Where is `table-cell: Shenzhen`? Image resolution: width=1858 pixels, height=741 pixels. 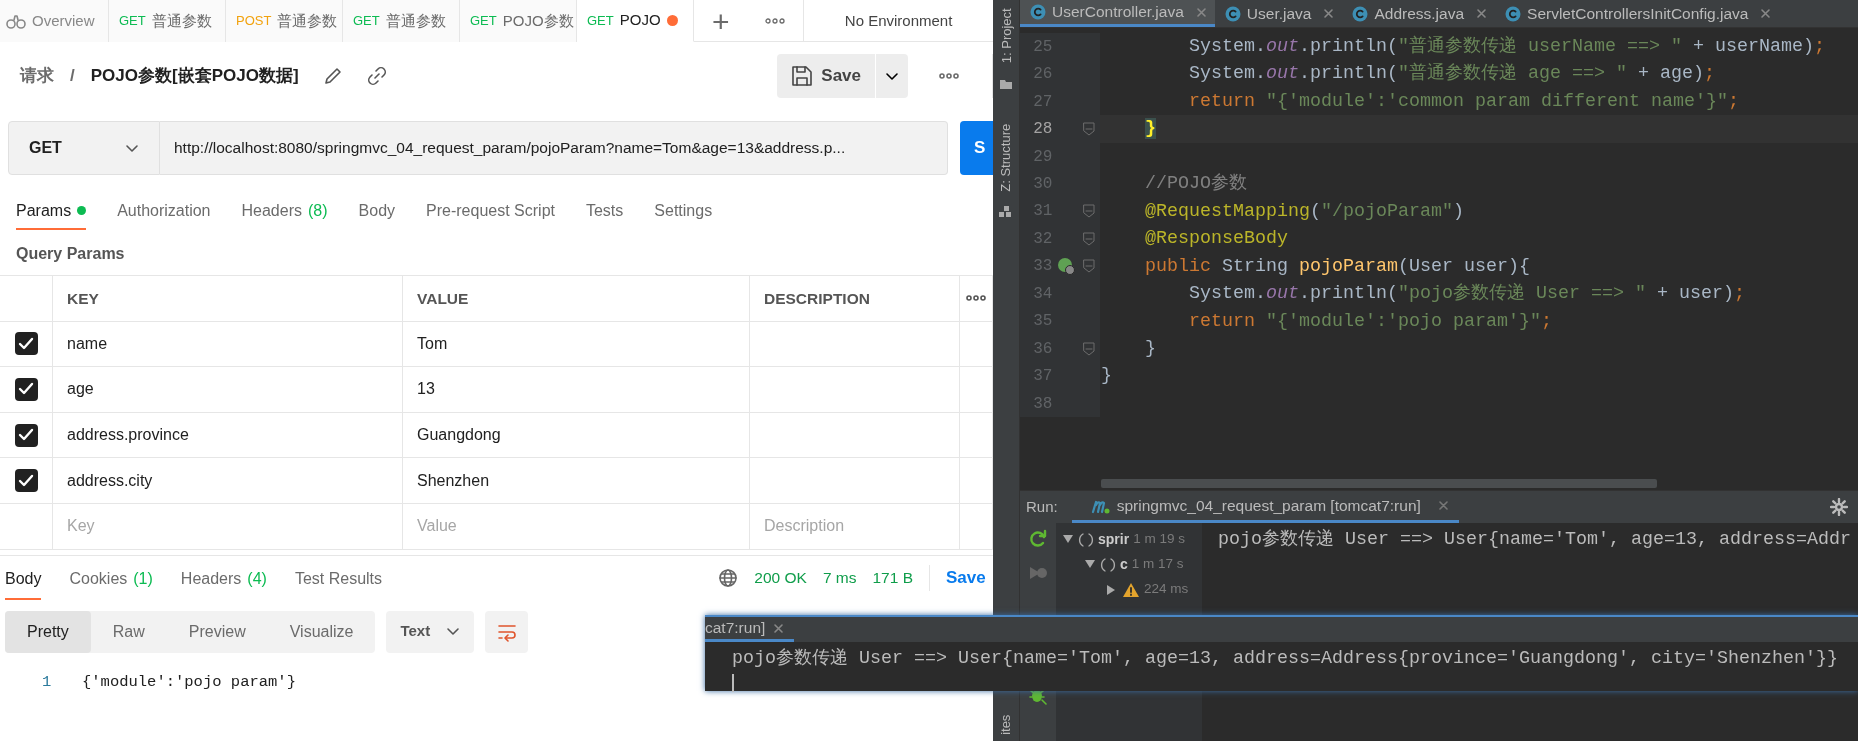
table-cell: Shenzhen is located at coordinates (576, 481).